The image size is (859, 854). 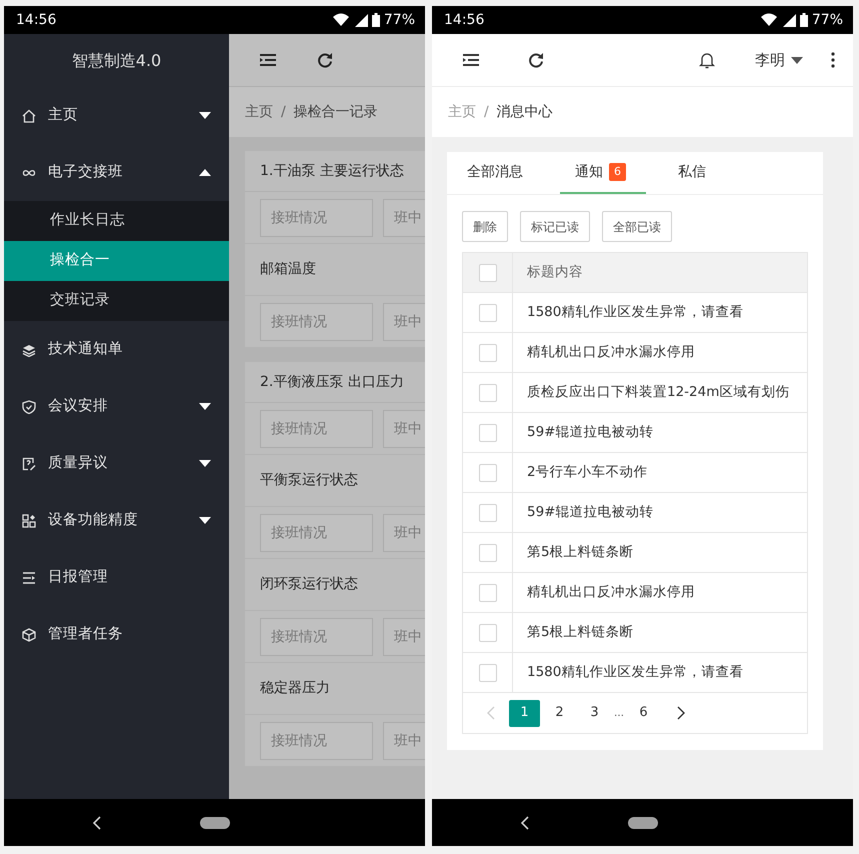 I want to click on sidebar-subitem: 交班记录, so click(x=116, y=301).